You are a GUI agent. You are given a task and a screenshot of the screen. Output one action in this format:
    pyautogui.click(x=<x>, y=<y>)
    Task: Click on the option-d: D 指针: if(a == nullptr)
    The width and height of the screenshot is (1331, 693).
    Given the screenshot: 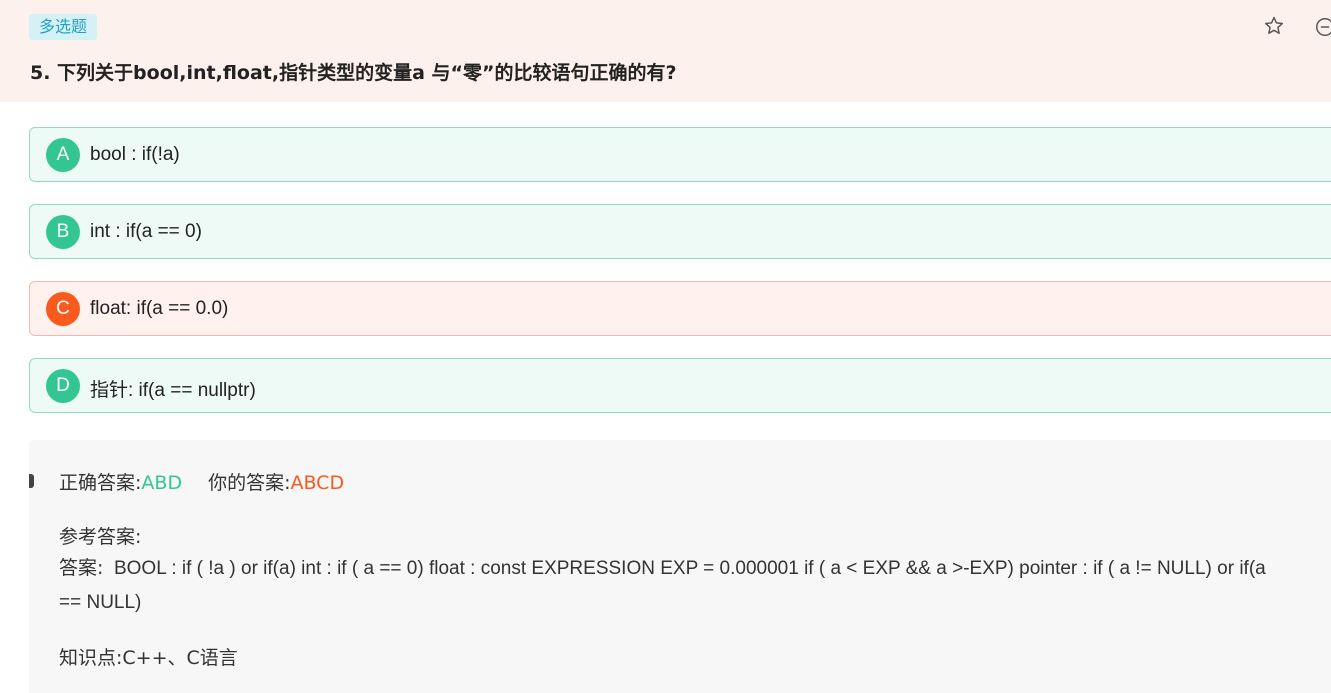 What is the action you would take?
    pyautogui.click(x=680, y=385)
    